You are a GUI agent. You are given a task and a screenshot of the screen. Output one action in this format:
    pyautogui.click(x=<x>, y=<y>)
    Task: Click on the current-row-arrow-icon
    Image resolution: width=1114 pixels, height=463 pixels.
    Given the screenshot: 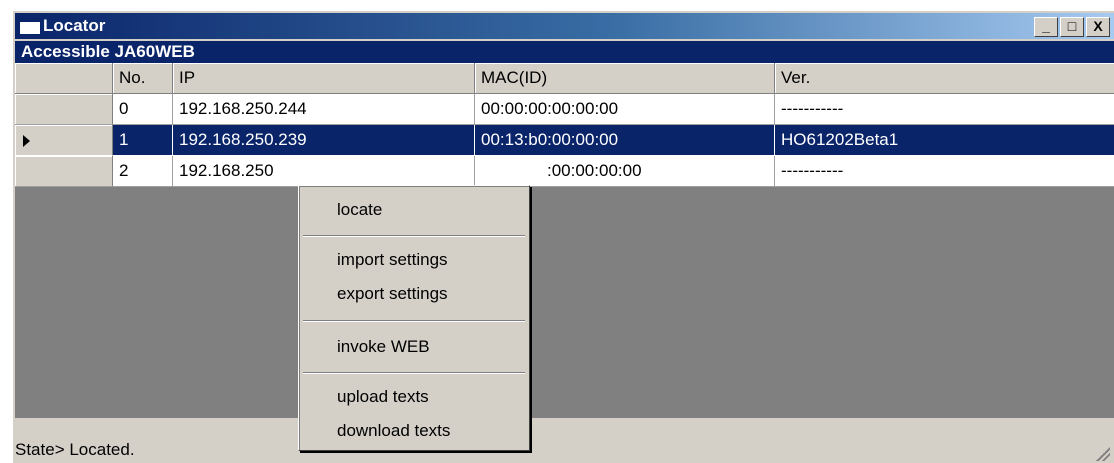 What is the action you would take?
    pyautogui.click(x=26, y=141)
    